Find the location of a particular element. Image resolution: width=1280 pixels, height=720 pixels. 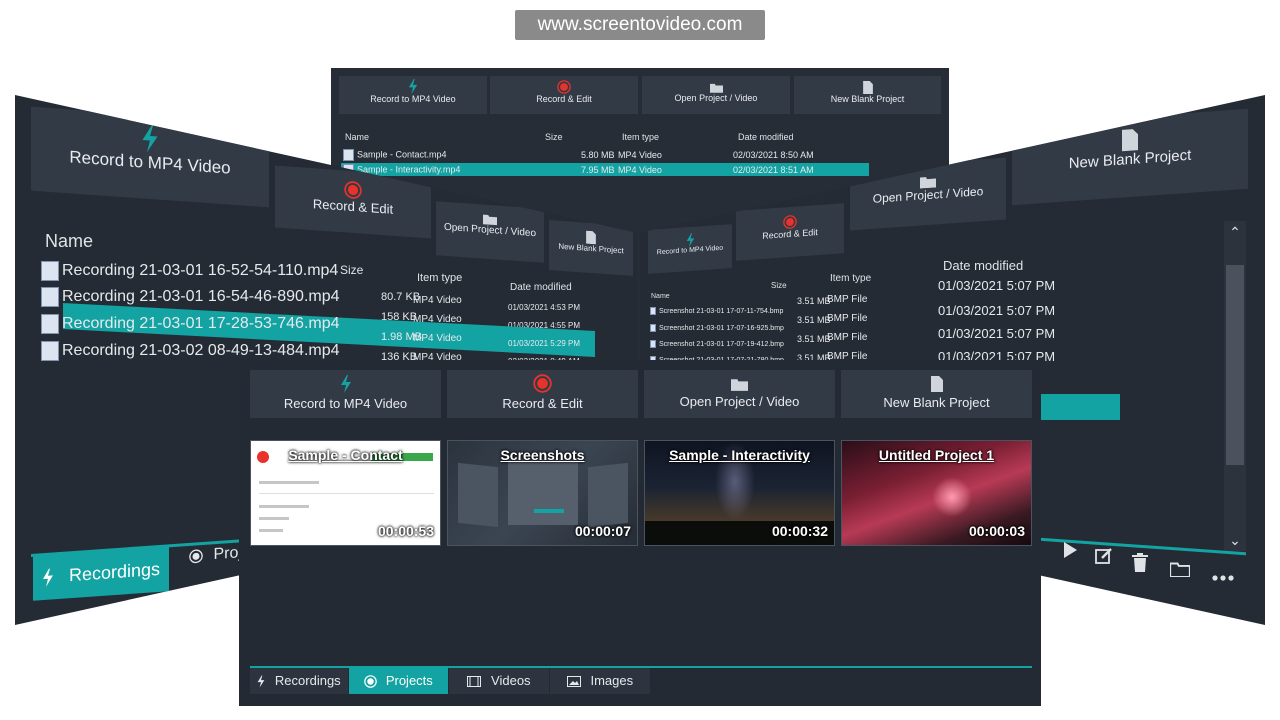

file-name: Recording 21-03-02 08-49-13-484.mp4 is located at coordinates (201, 351).